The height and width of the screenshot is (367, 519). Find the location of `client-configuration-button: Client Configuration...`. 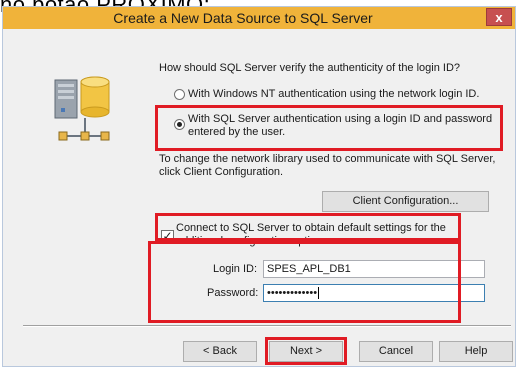

client-configuration-button: Client Configuration... is located at coordinates (405, 201).